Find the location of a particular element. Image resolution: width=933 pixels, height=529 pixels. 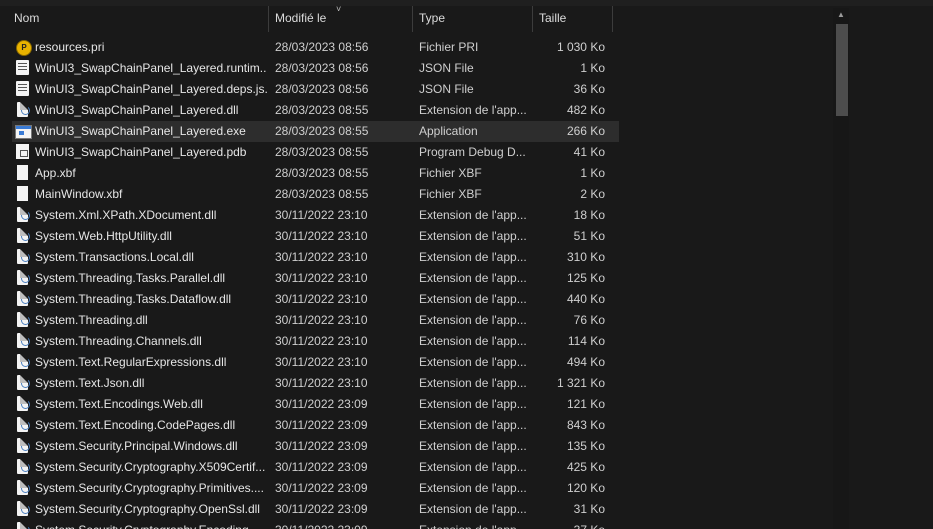

file-name: System.Threading.Channels.dll is located at coordinates (118, 341).